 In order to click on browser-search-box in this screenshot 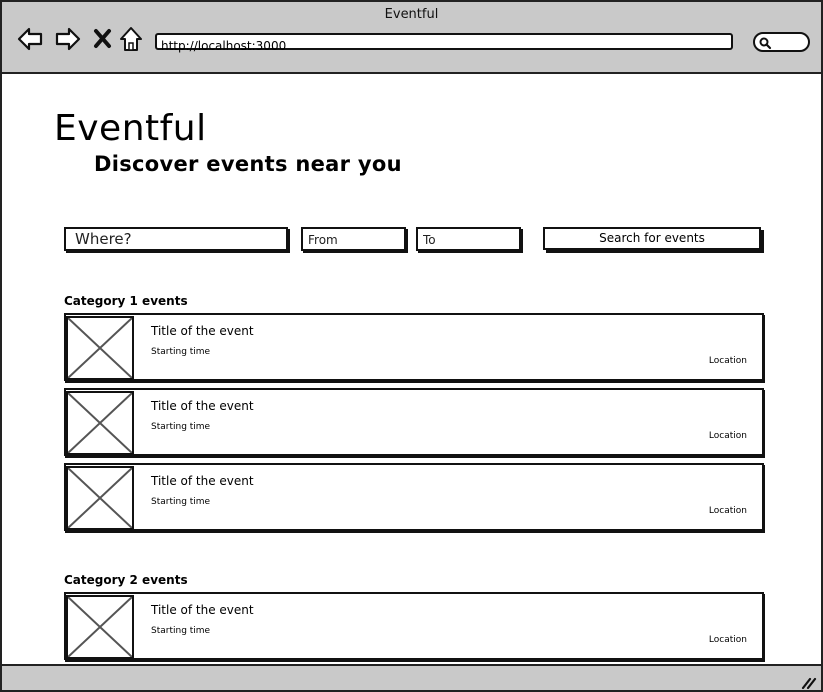, I will do `click(781, 42)`.